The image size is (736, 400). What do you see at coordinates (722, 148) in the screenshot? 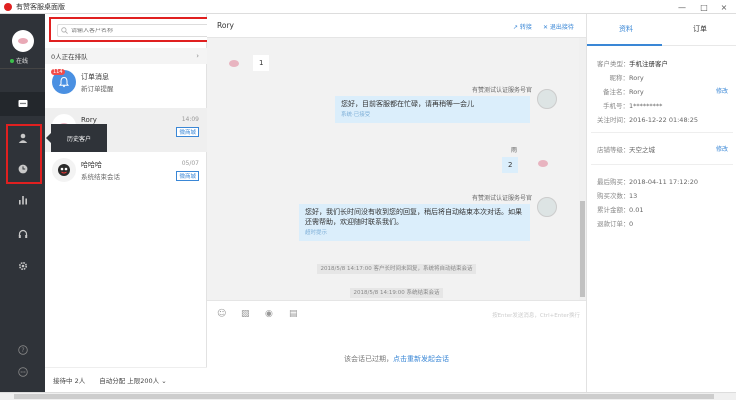
I see `edit-level-link: 修改` at bounding box center [722, 148].